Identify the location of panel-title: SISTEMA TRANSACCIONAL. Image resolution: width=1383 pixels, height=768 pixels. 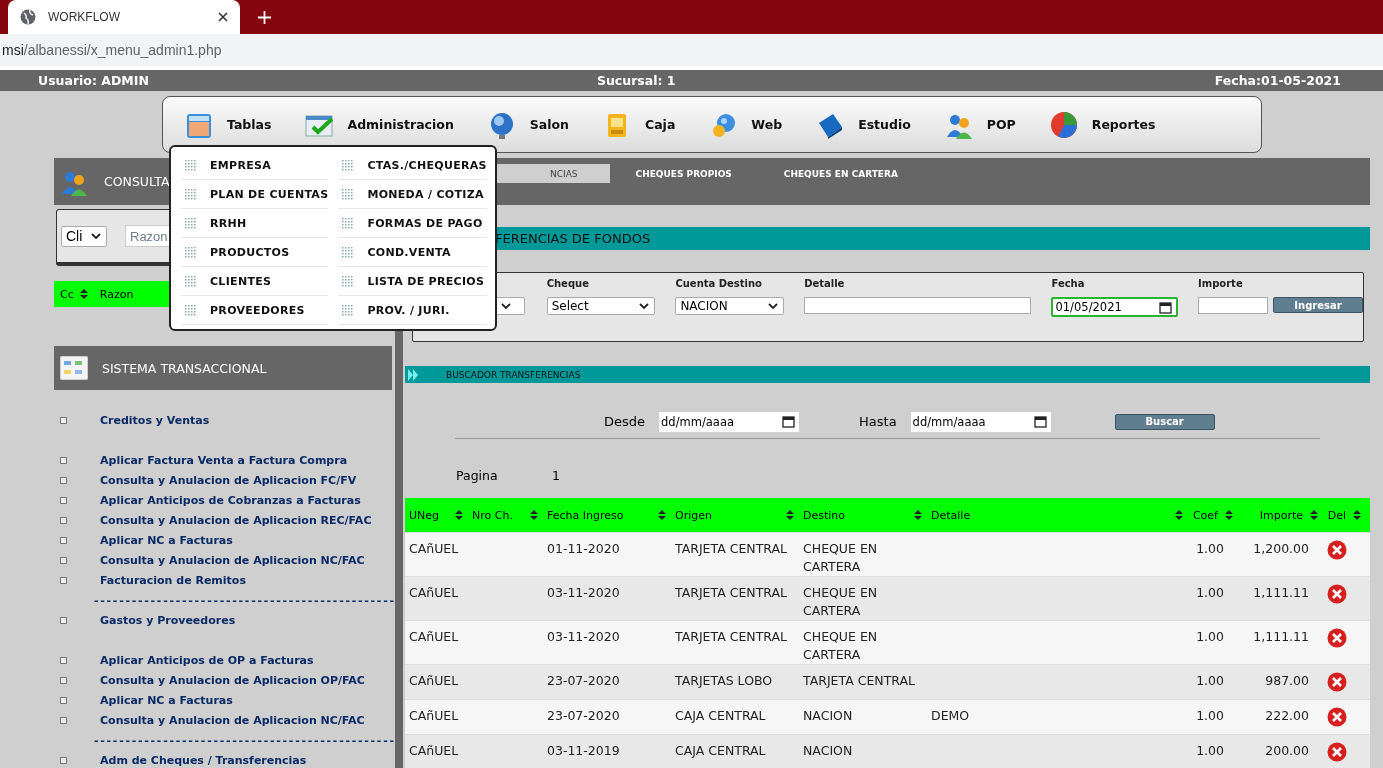
(184, 368).